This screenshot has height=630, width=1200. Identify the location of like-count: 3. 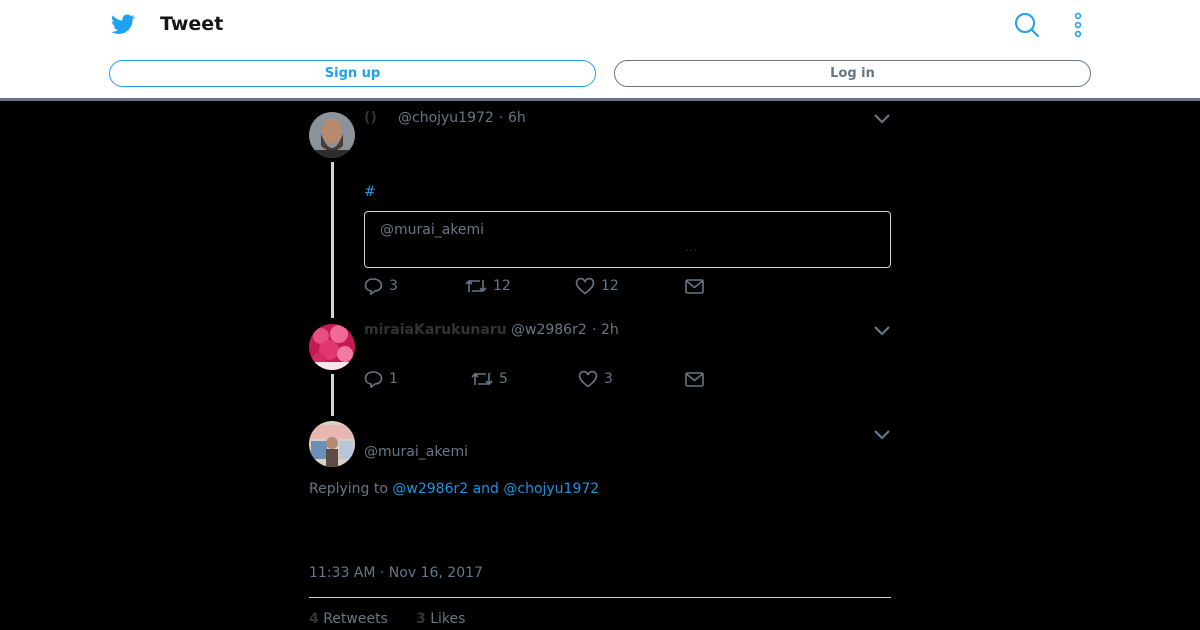
(608, 379).